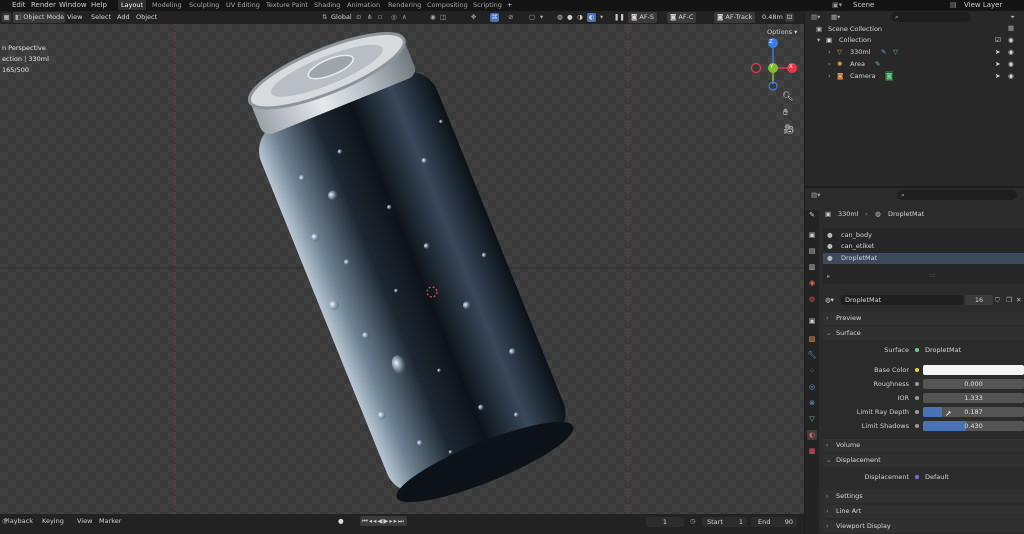 The image size is (1024, 534). I want to click on filter-icon: ⏷, so click(1012, 17).